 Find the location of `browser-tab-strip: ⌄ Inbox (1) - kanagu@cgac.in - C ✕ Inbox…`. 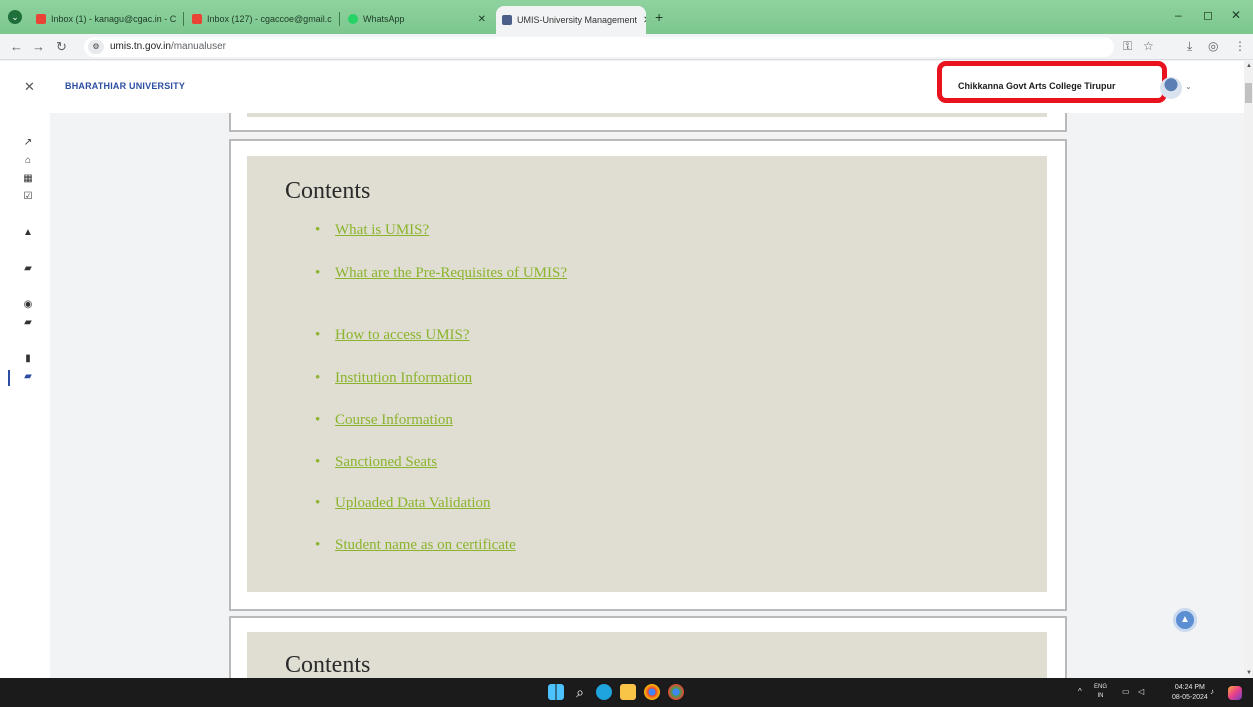

browser-tab-strip: ⌄ Inbox (1) - kanagu@cgac.in - C ✕ Inbox… is located at coordinates (626, 17).